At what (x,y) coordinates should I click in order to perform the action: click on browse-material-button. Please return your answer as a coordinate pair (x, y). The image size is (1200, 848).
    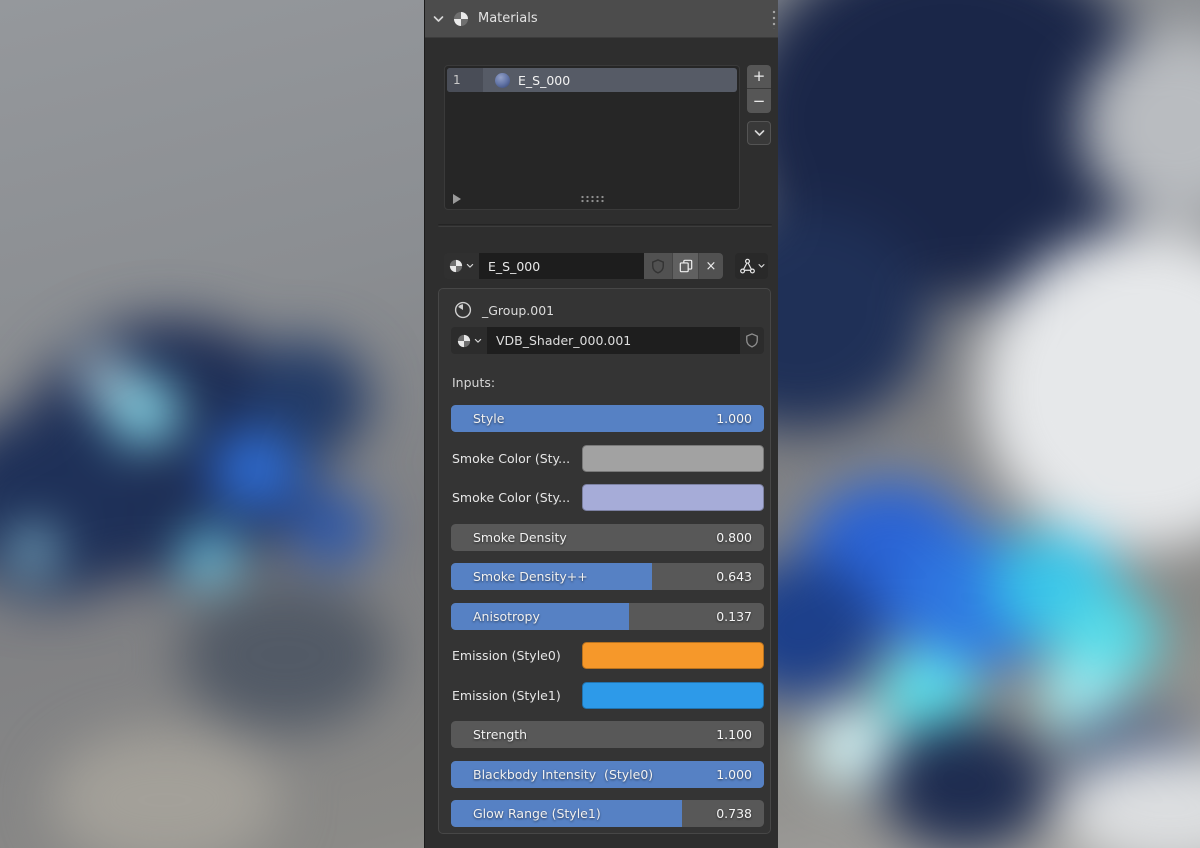
    Looking at the image, I should click on (461, 266).